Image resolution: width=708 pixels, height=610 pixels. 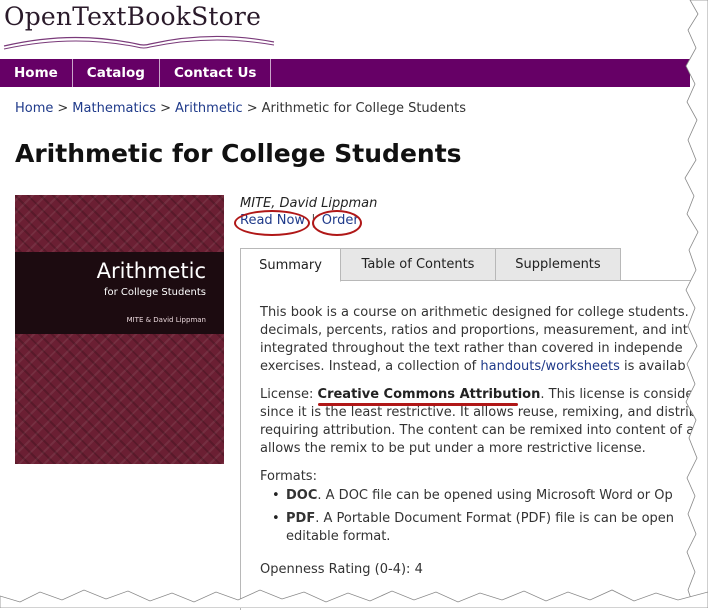 I want to click on format-name: DOC, so click(x=302, y=495).